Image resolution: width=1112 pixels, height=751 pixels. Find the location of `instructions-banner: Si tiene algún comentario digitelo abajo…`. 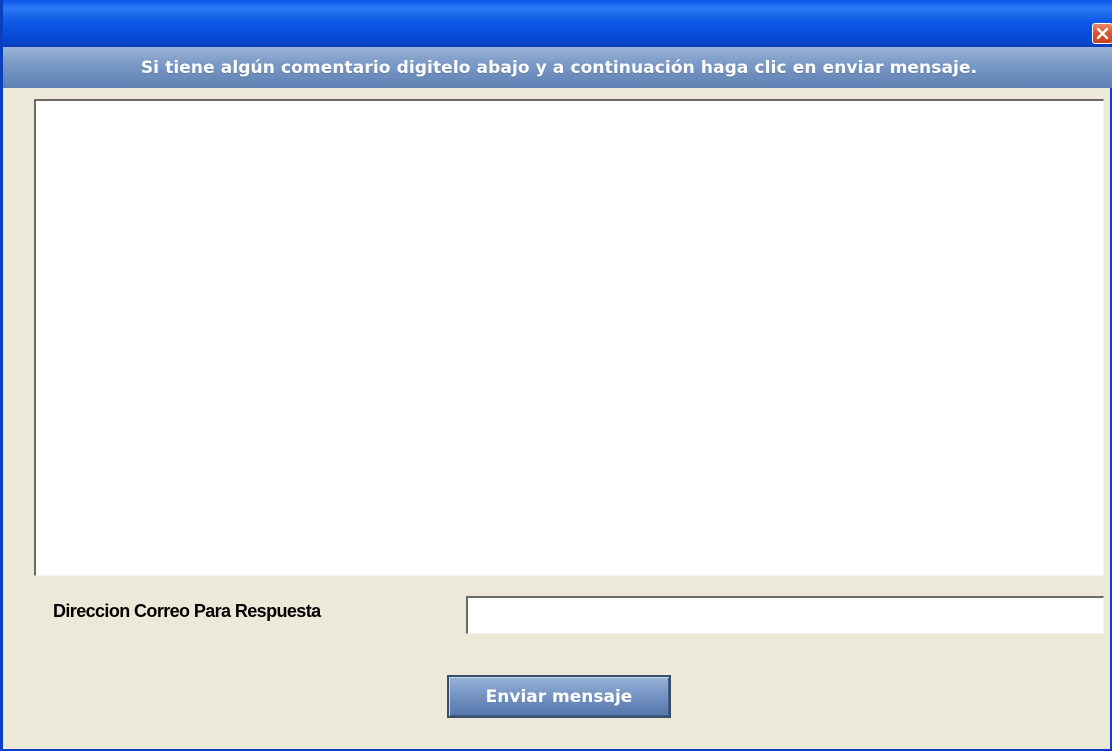

instructions-banner: Si tiene algún comentario digitelo abajo… is located at coordinates (557, 67).